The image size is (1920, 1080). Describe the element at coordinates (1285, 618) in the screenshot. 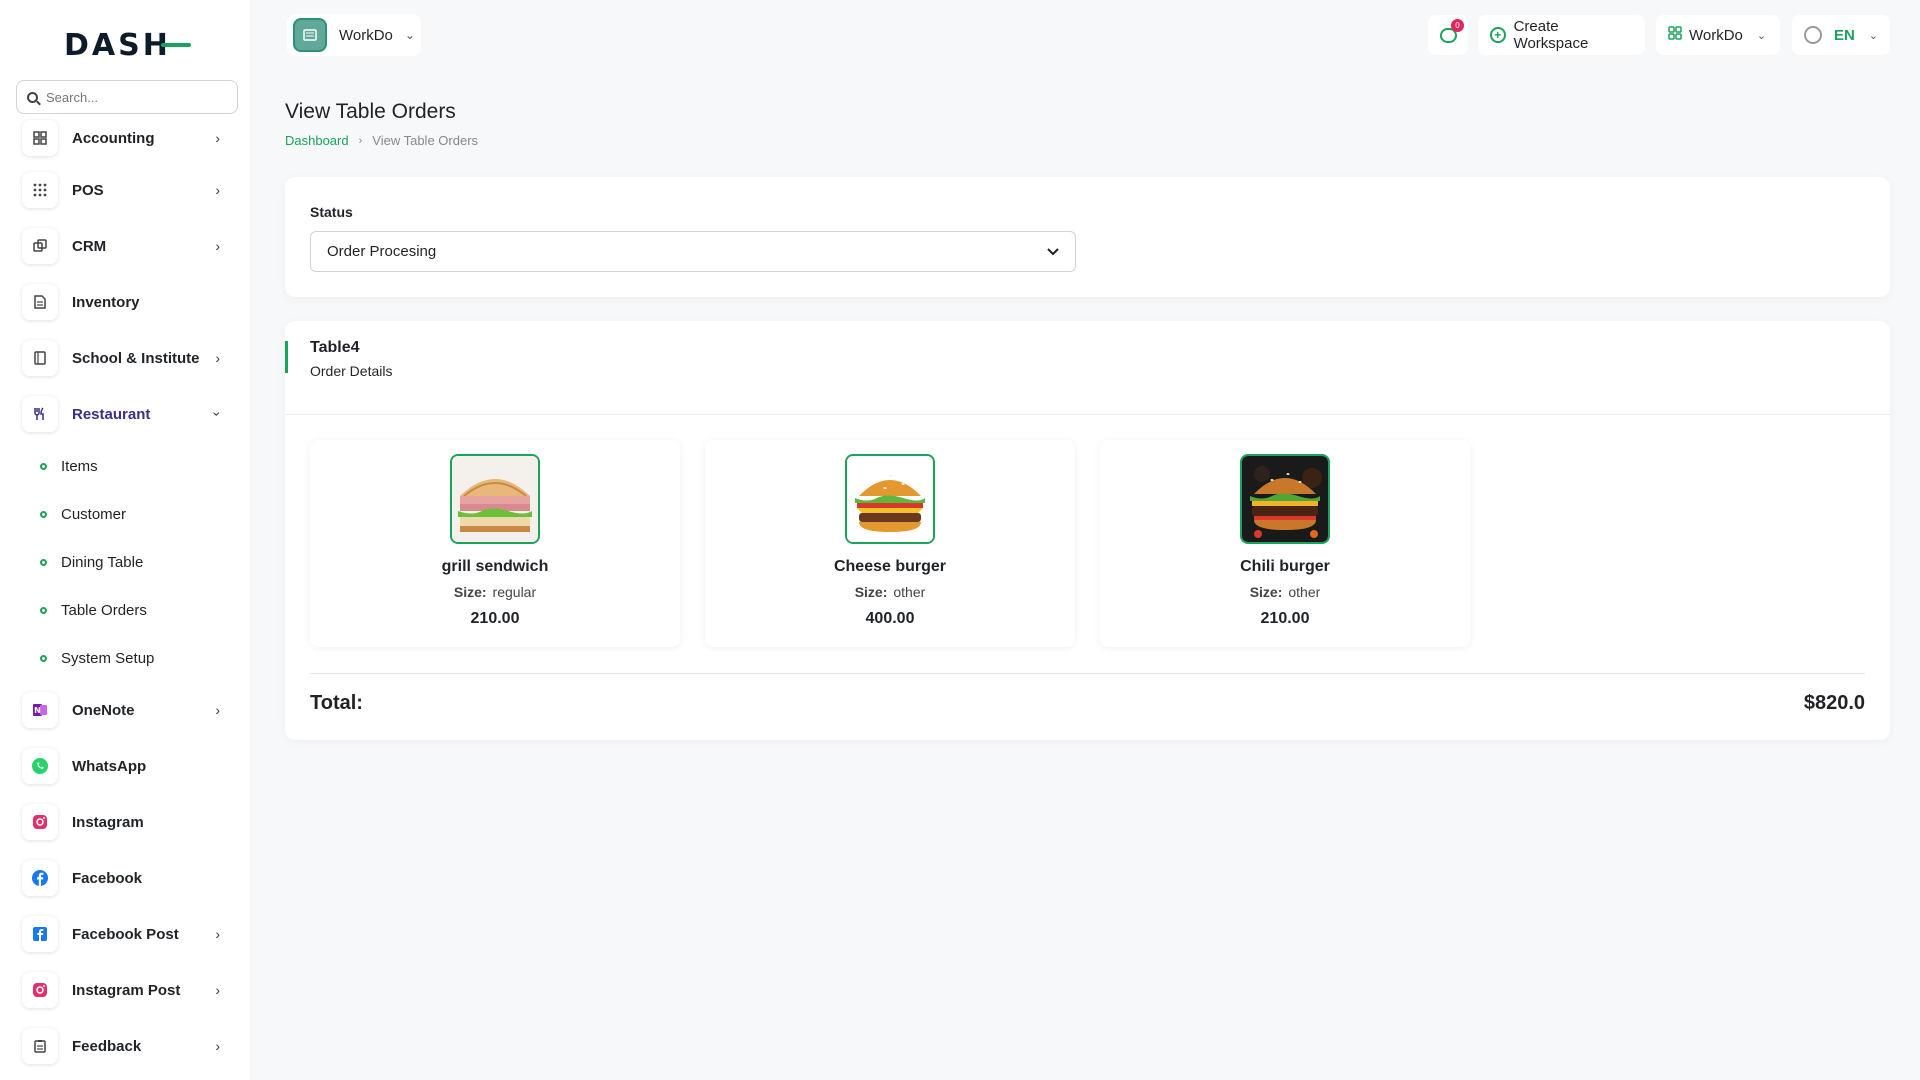

I see `item-price: 210.00` at that location.